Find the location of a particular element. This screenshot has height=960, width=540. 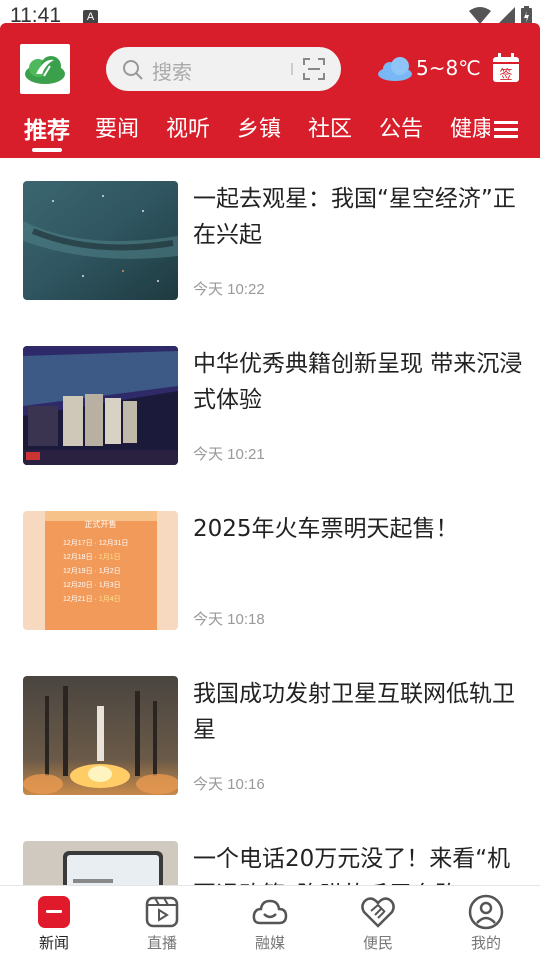

ticket-buy-date: 12月19日 is located at coordinates (78, 571).